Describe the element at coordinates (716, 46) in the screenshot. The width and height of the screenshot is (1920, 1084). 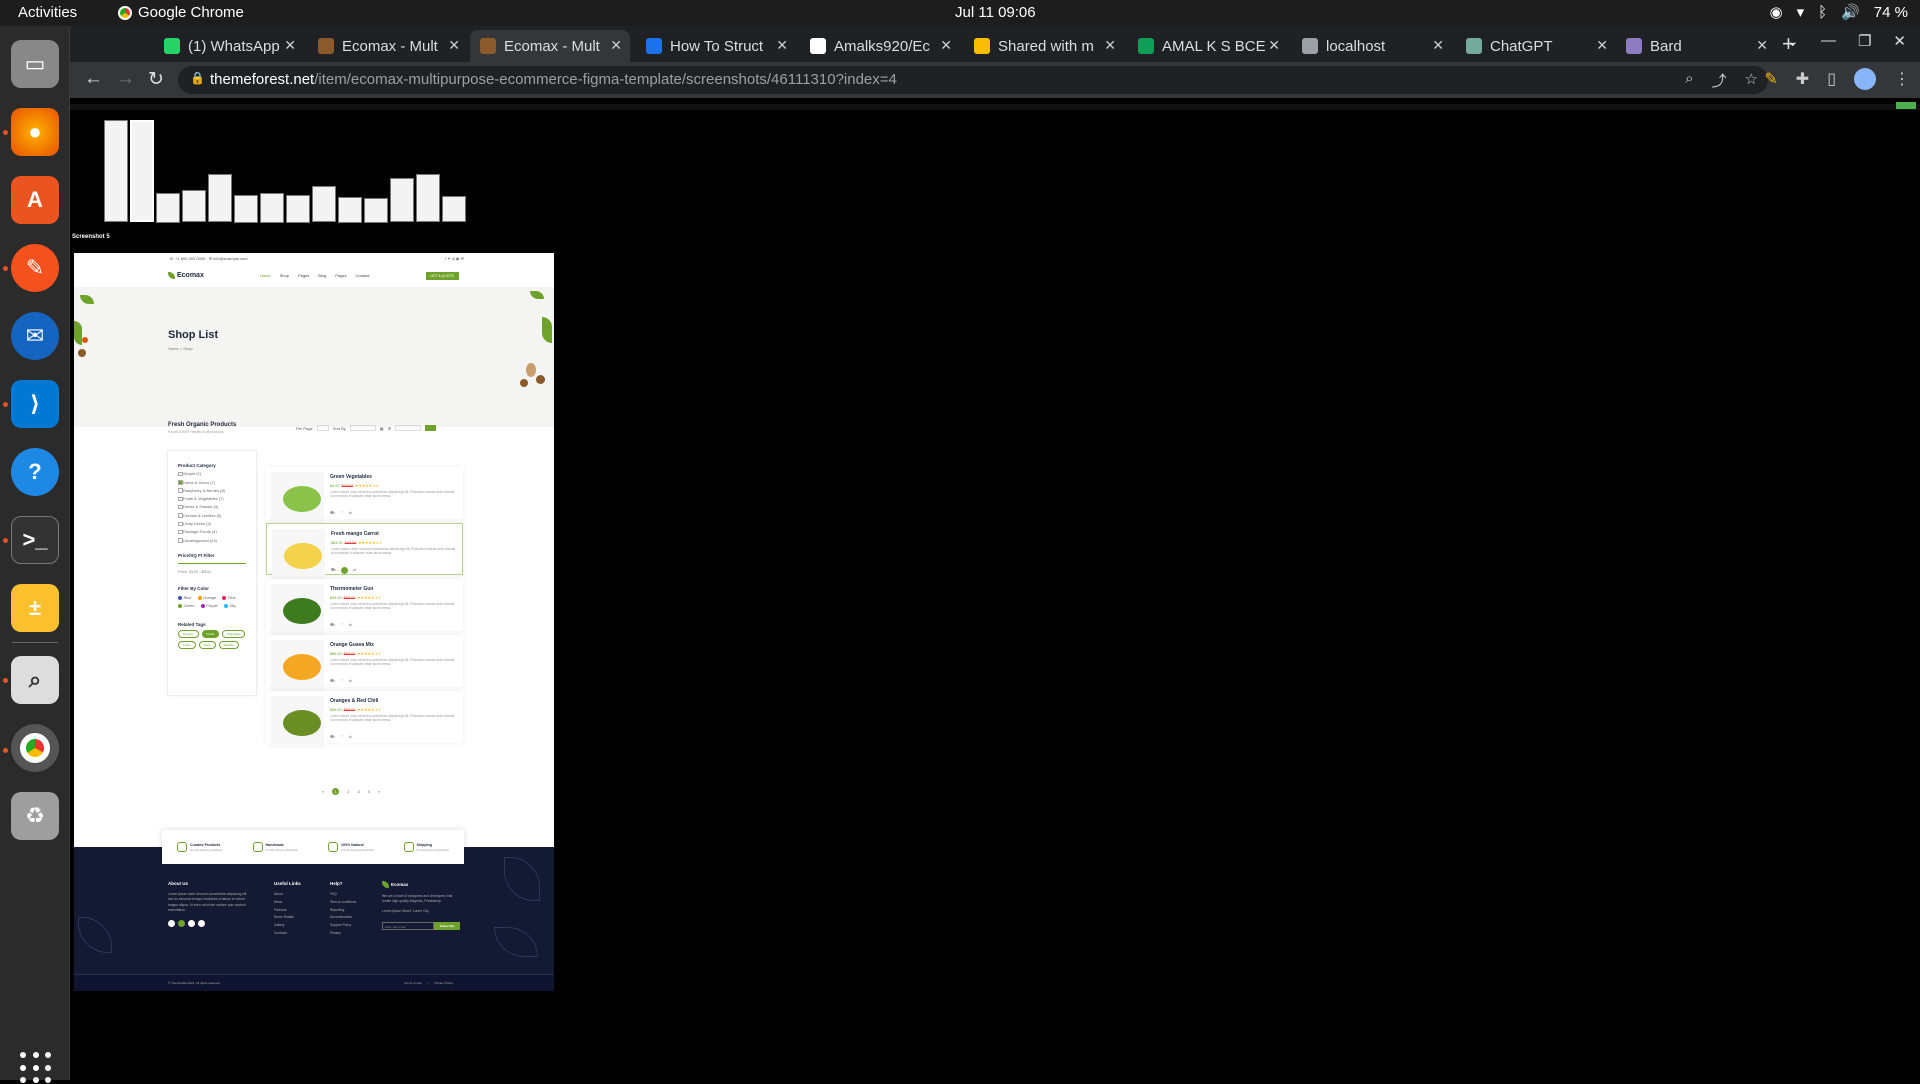
I see `tab-4: How To Struct ✕` at that location.